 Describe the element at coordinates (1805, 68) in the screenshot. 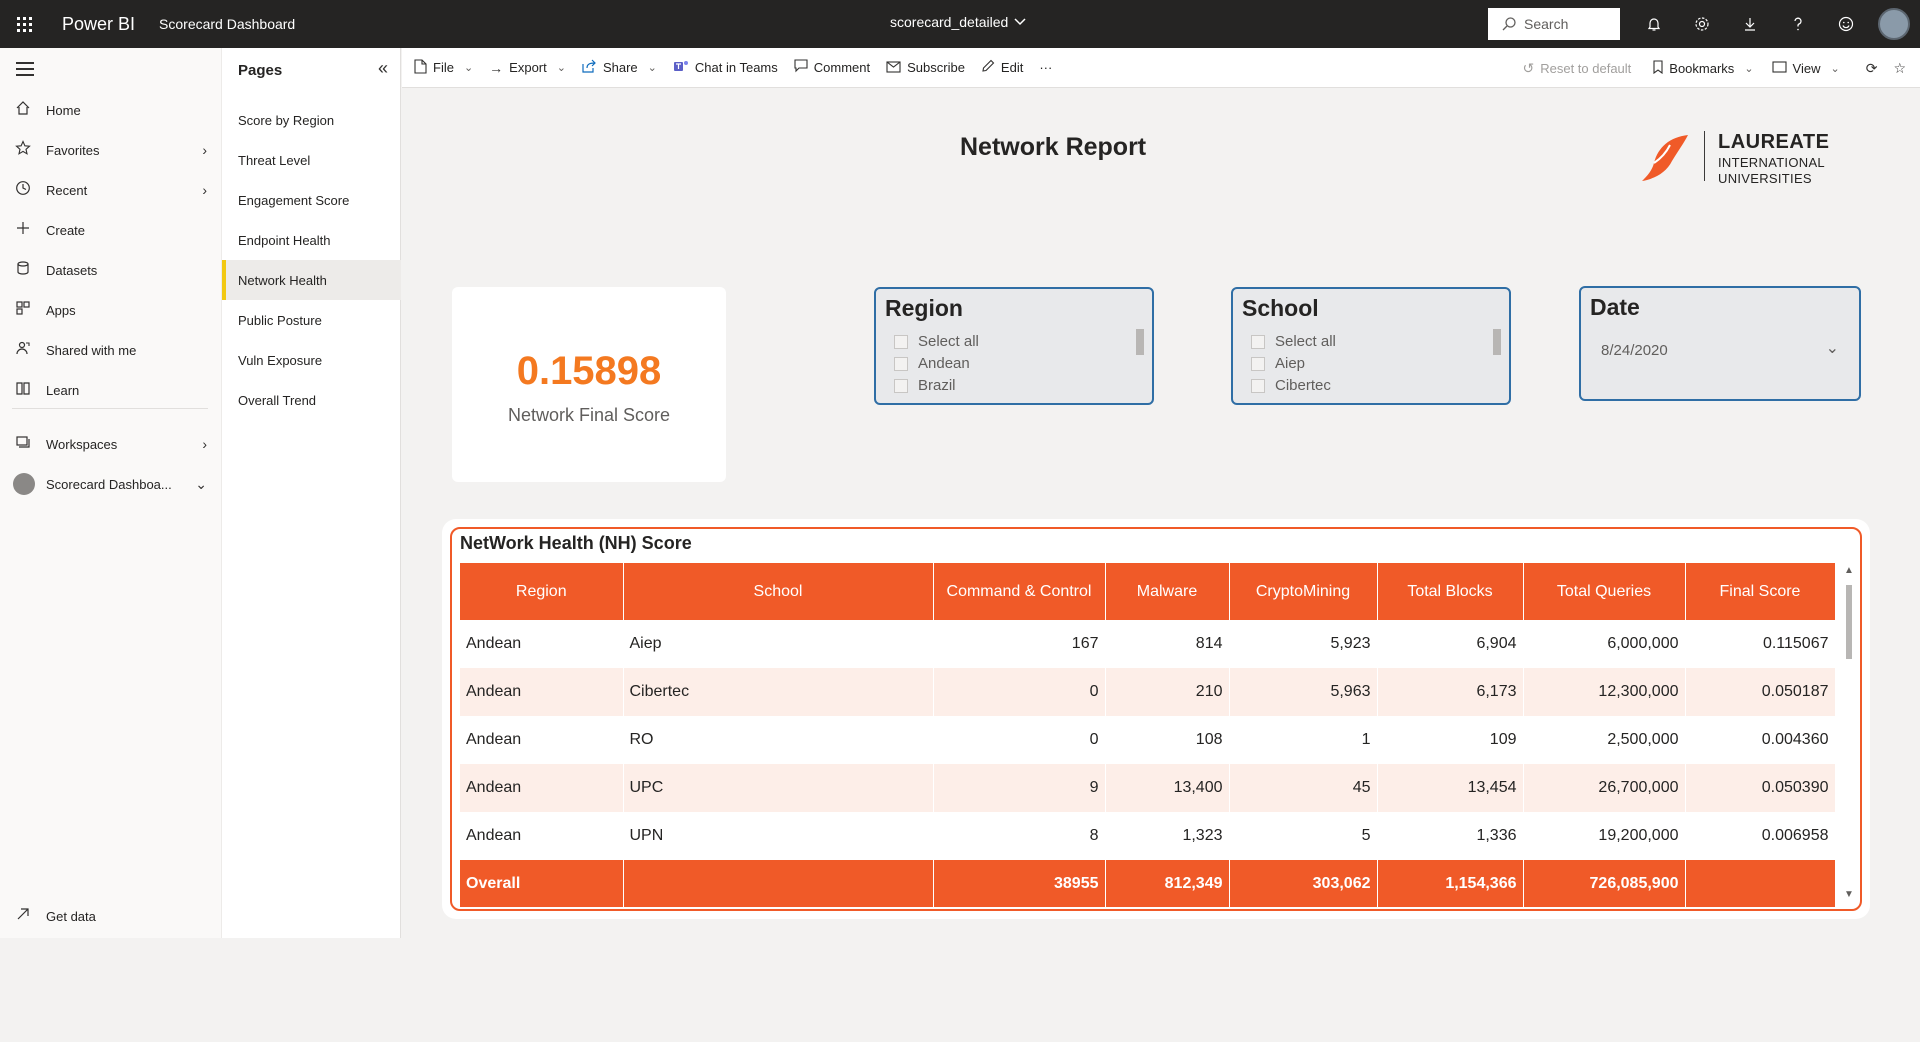

I see `view-menu: View ⌄` at that location.